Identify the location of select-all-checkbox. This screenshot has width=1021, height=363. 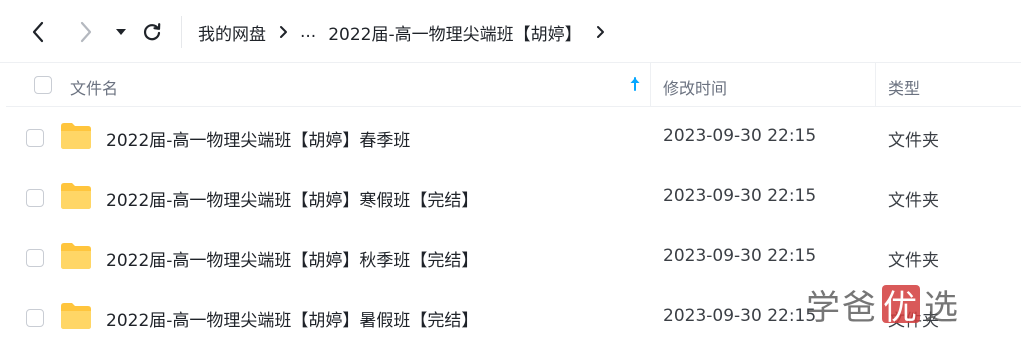
(43, 85).